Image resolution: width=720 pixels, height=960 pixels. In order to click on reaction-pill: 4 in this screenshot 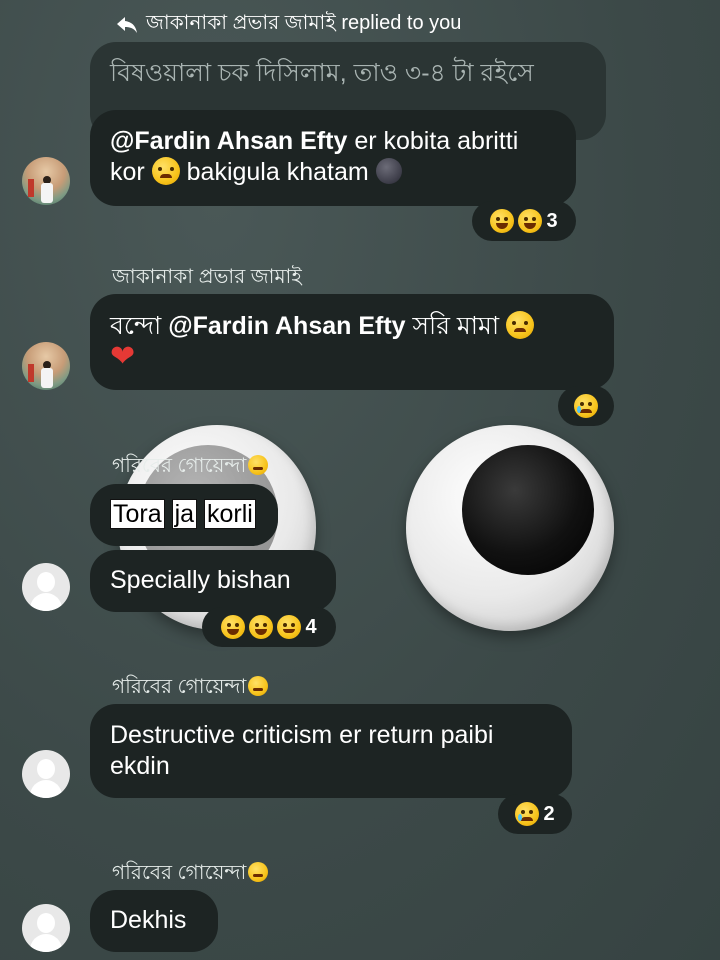, I will do `click(269, 627)`.